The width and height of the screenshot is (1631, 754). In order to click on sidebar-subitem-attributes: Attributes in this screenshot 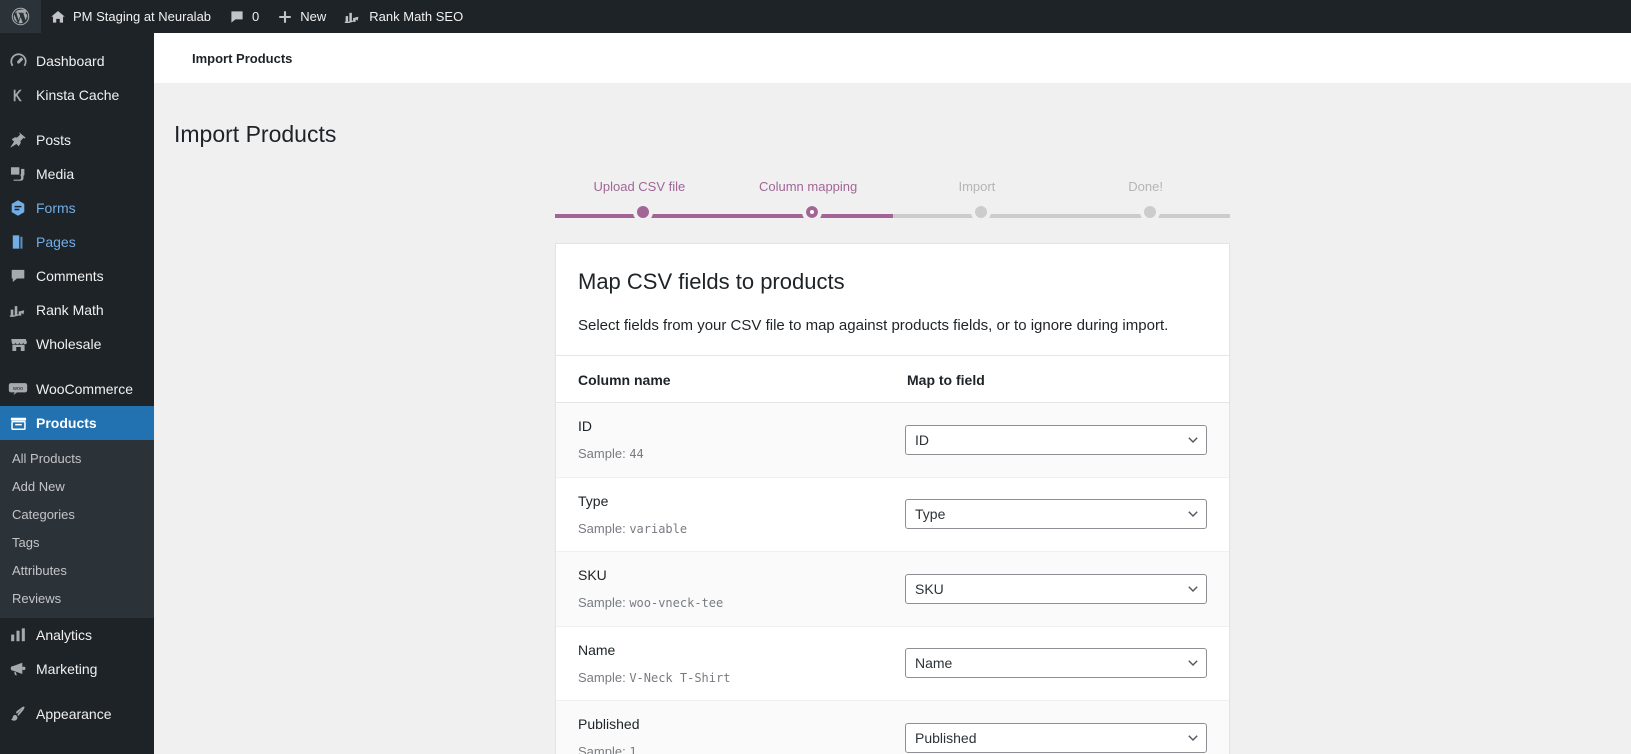, I will do `click(77, 571)`.